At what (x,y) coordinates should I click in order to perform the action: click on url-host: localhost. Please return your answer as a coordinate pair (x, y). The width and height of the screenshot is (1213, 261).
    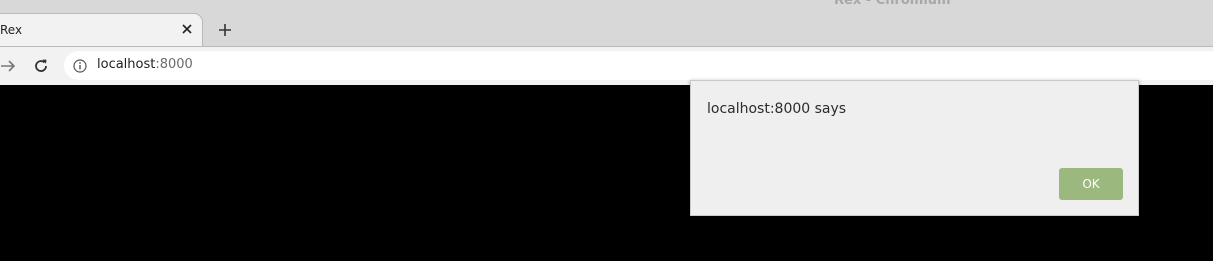
    Looking at the image, I should click on (126, 64).